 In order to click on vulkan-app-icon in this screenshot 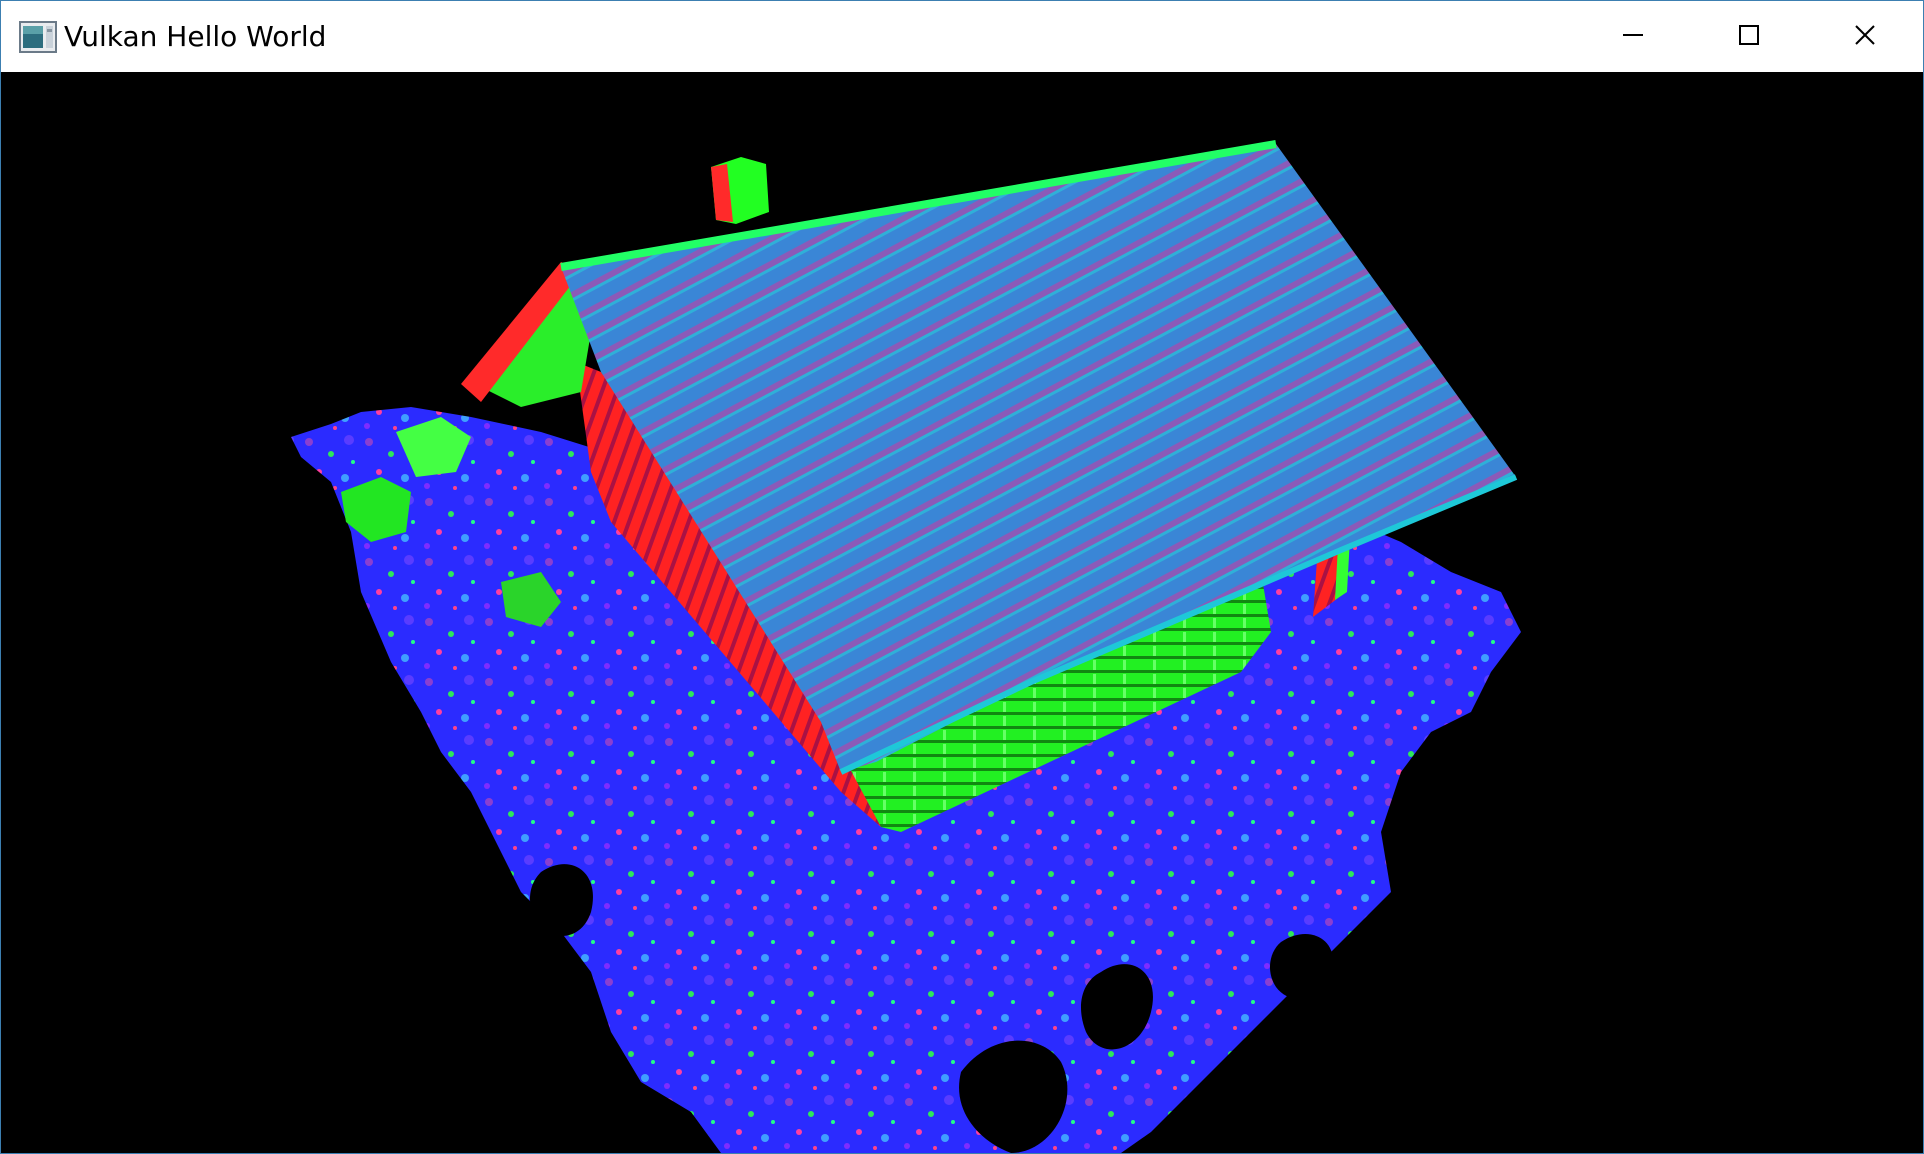, I will do `click(38, 37)`.